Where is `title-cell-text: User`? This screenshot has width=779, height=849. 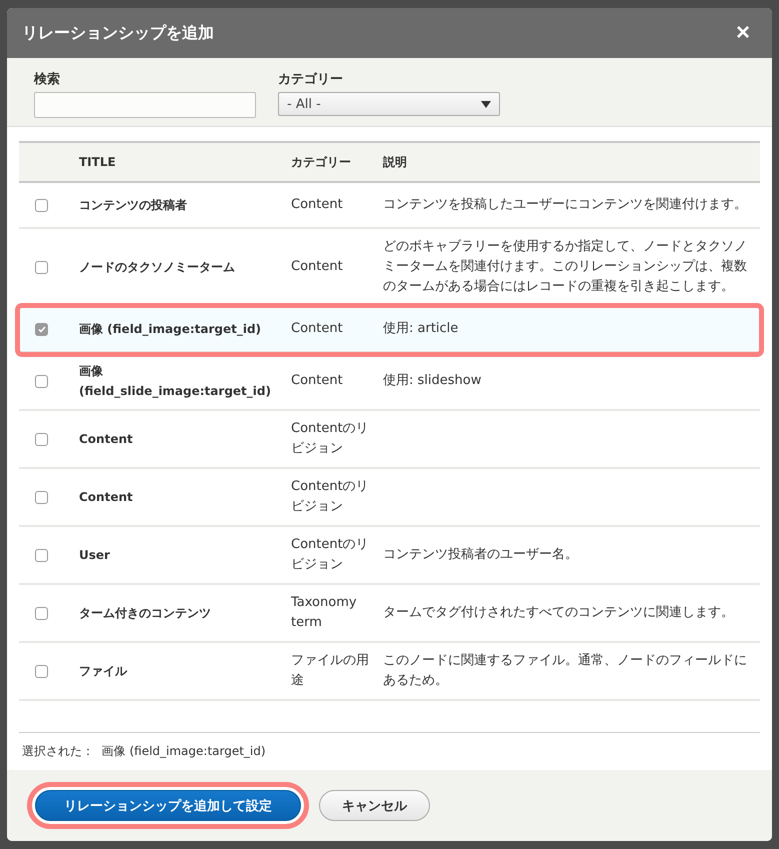 title-cell-text: User is located at coordinates (95, 555).